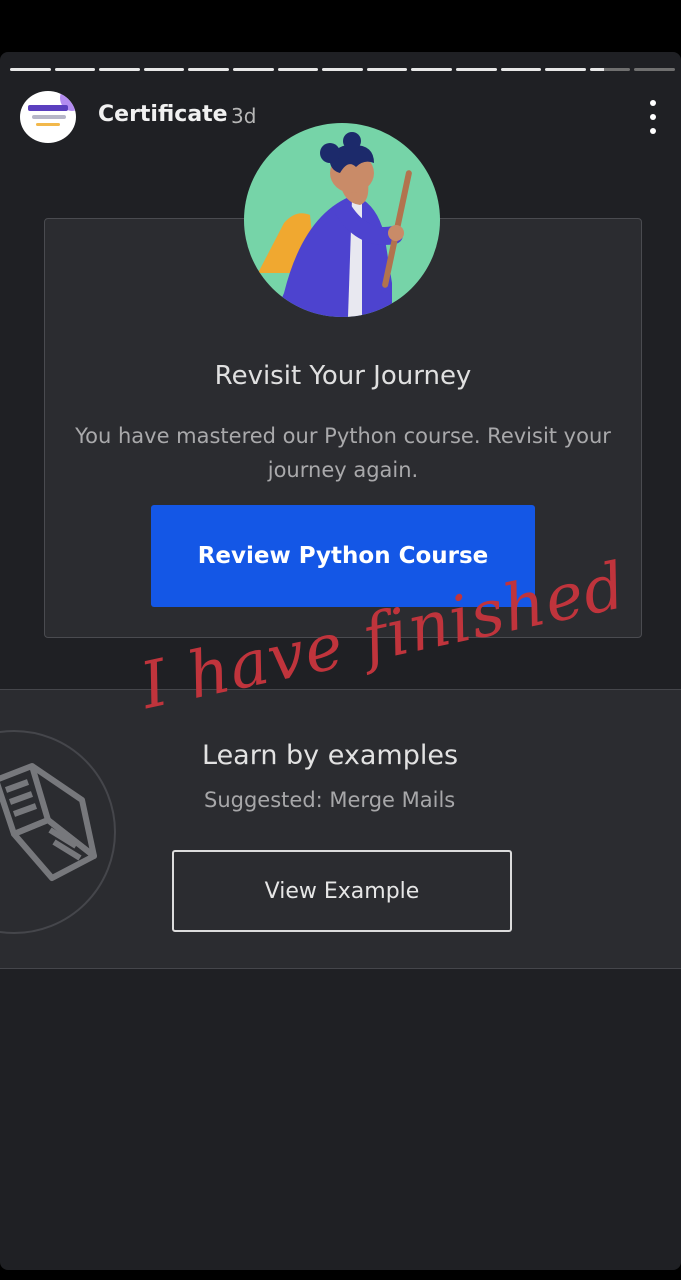 Image resolution: width=681 pixels, height=1280 pixels. I want to click on open-book-icon, so click(48, 822).